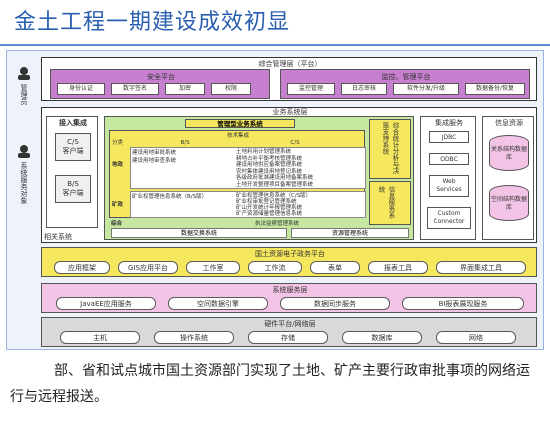 This screenshot has height=434, width=550. Describe the element at coordinates (106, 303) in the screenshot. I see `sysservice-item: JavaEE应用服务` at that location.